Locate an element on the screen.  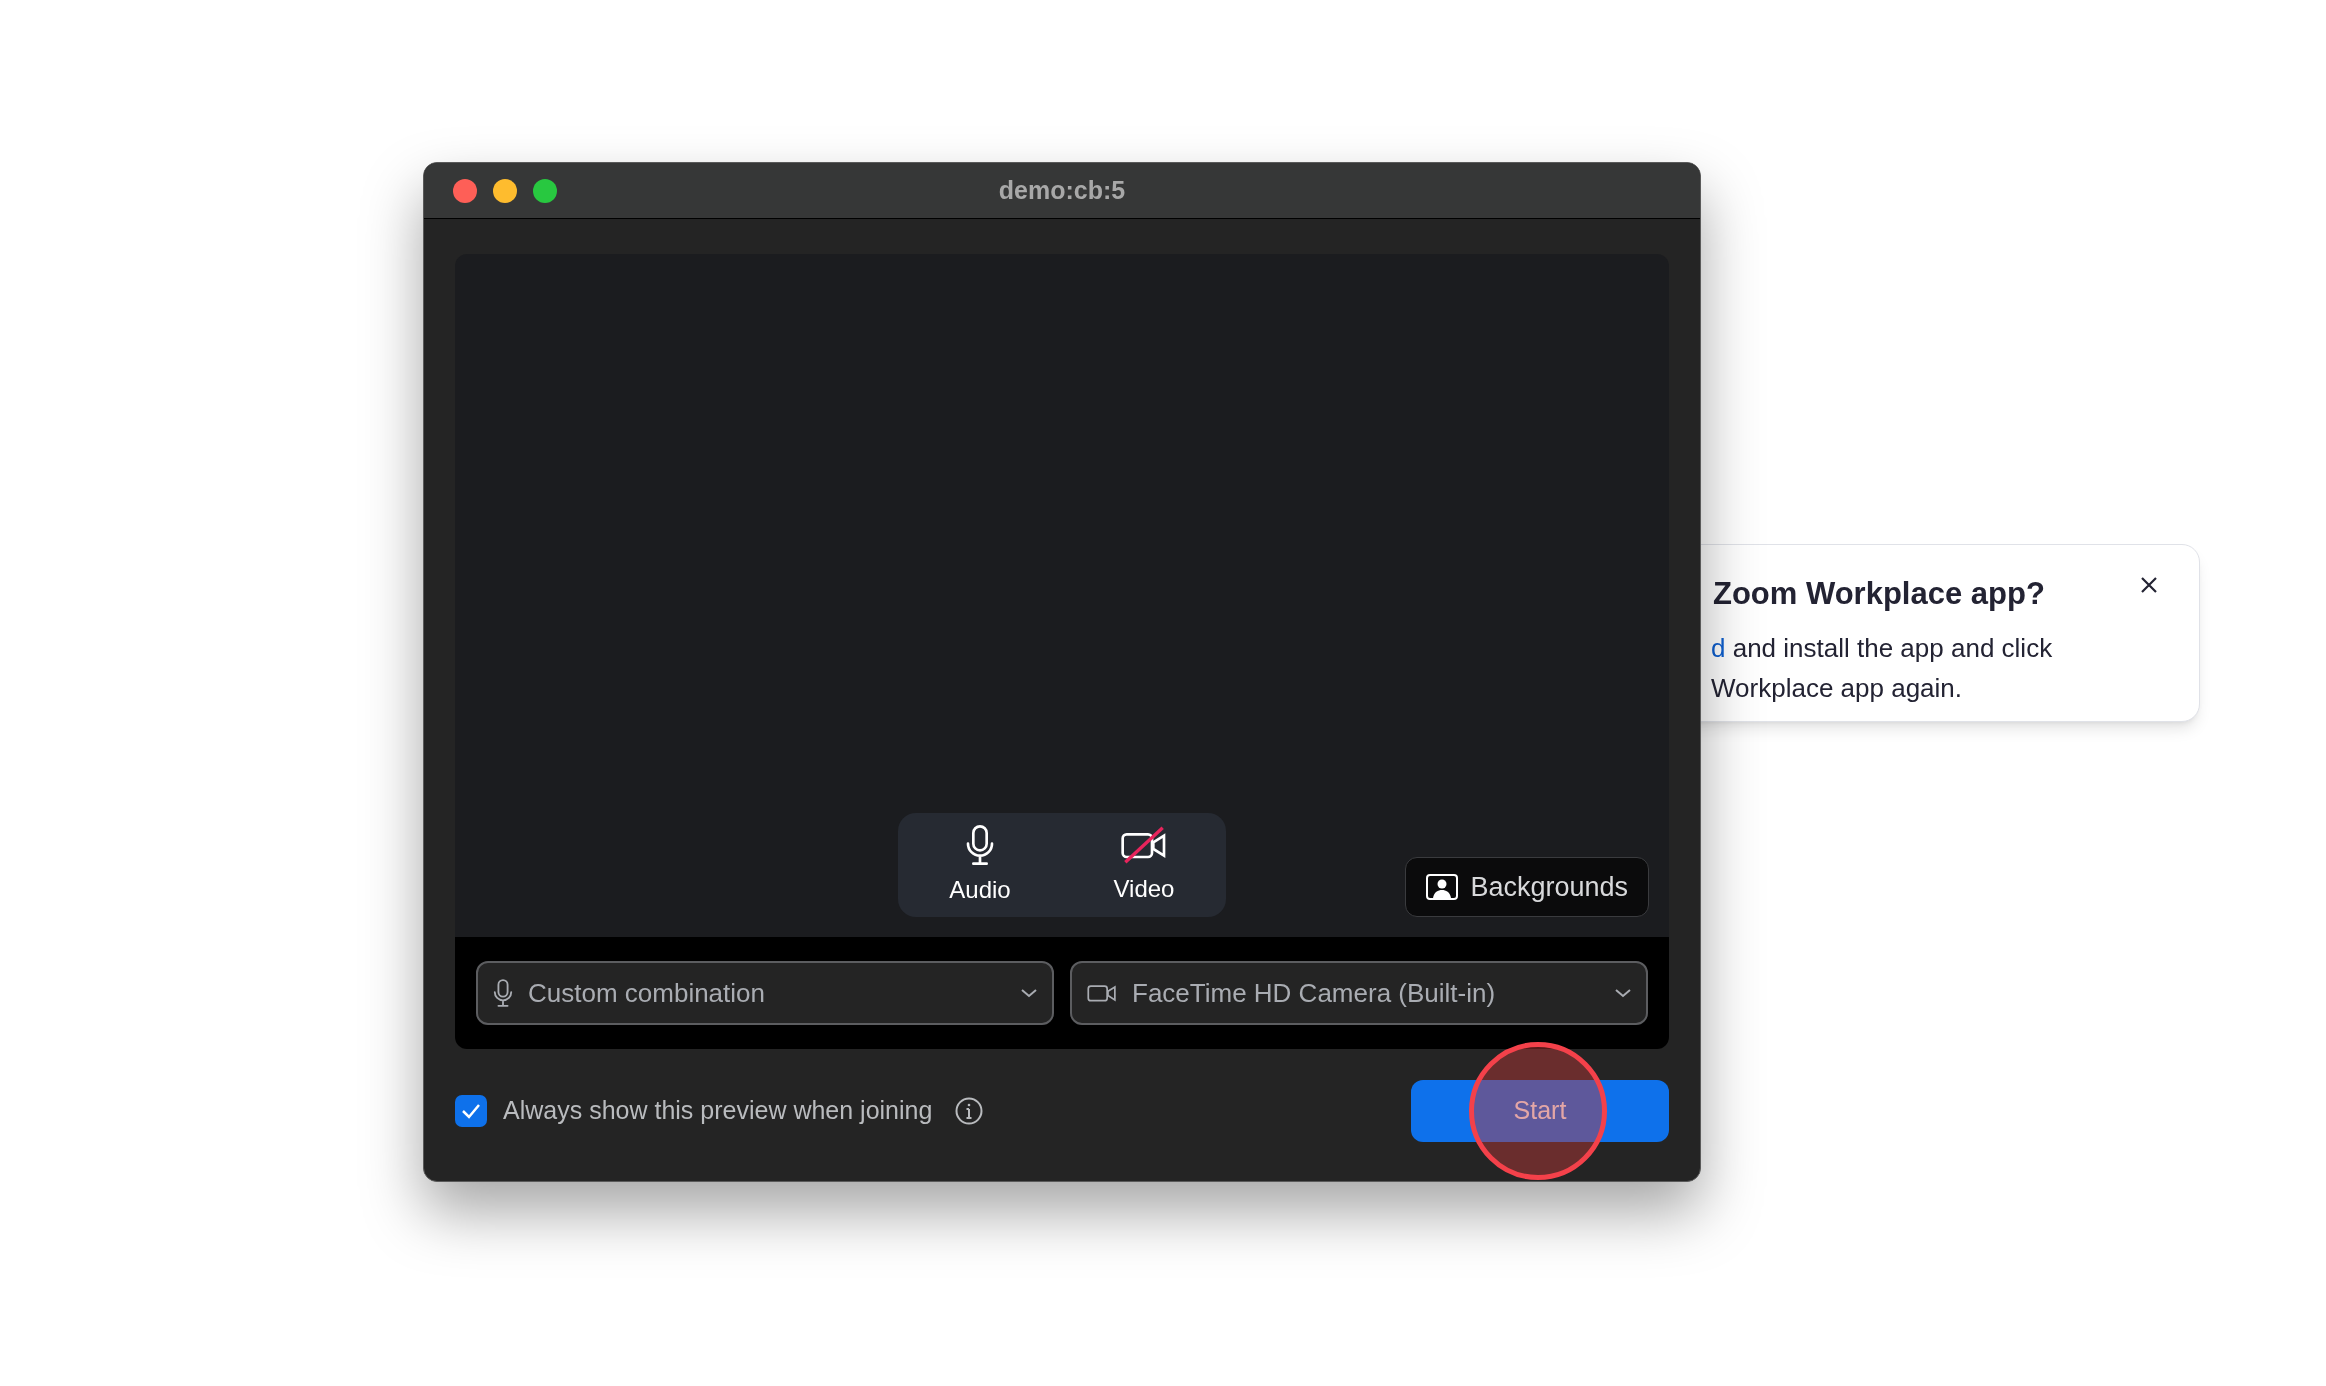
zoom-button is located at coordinates (545, 190).